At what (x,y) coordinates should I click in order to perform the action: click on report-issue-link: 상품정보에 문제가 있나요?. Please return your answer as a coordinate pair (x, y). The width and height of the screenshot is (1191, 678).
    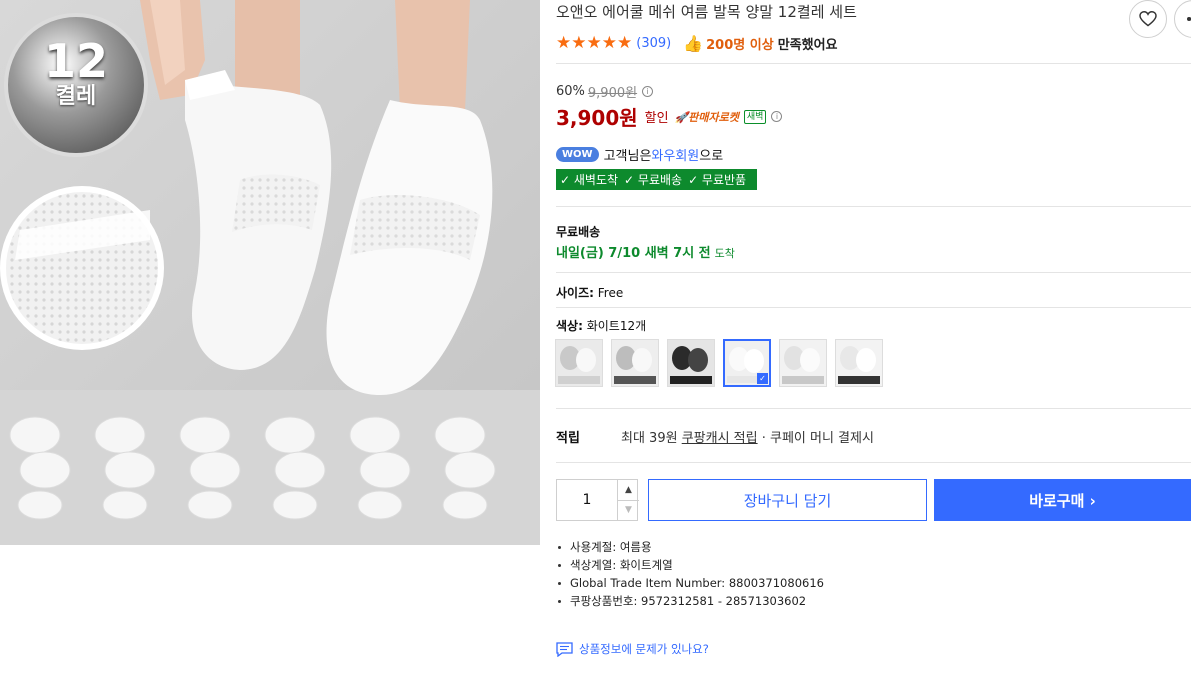
    Looking at the image, I should click on (632, 649).